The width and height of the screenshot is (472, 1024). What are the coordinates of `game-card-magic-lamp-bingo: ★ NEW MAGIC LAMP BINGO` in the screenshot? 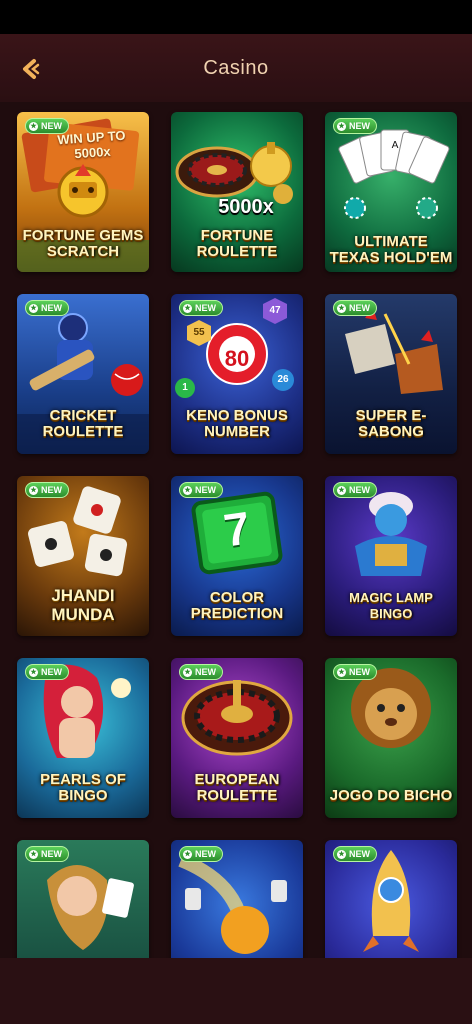 It's located at (391, 556).